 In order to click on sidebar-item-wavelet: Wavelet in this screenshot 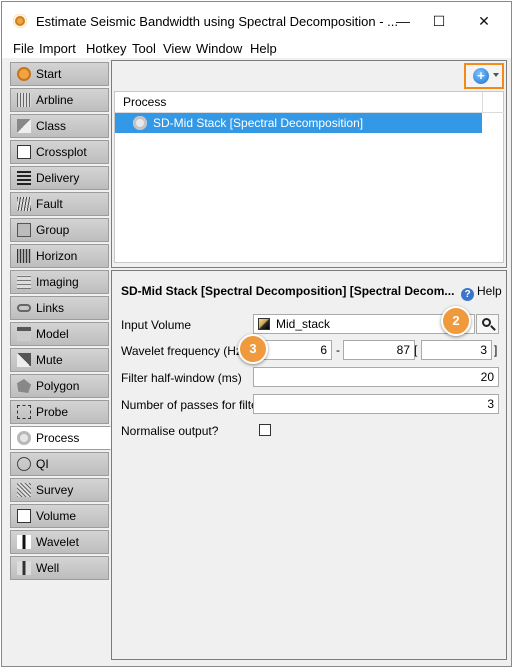, I will do `click(59, 542)`.